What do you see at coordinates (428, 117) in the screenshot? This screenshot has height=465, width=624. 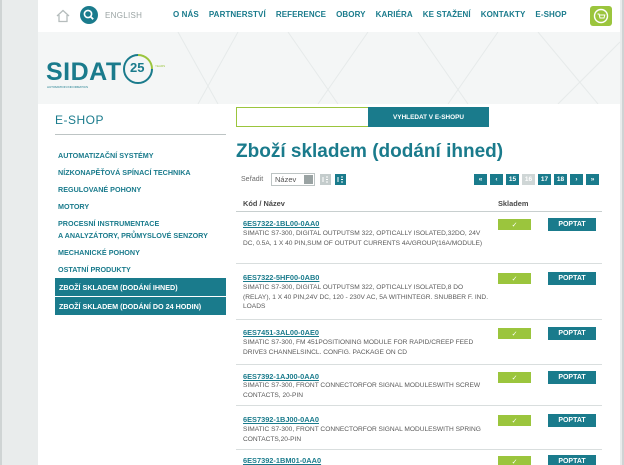 I see `eshop-search-button: VYHLEDAT V E-SHOPU` at bounding box center [428, 117].